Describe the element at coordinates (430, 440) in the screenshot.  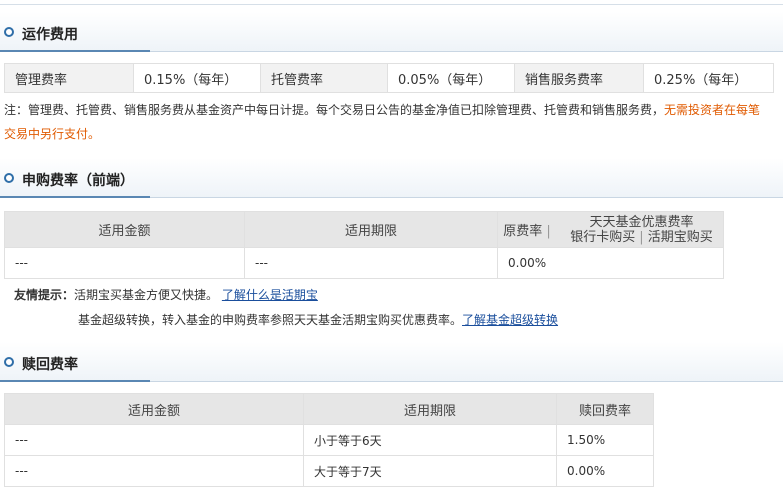
I see `cell-period: 小于等于6天` at that location.